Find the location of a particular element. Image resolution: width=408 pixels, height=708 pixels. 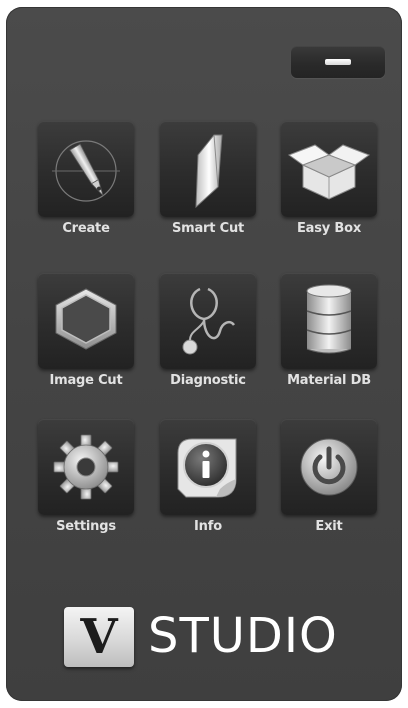

material-db-label: Material DB is located at coordinates (329, 380).